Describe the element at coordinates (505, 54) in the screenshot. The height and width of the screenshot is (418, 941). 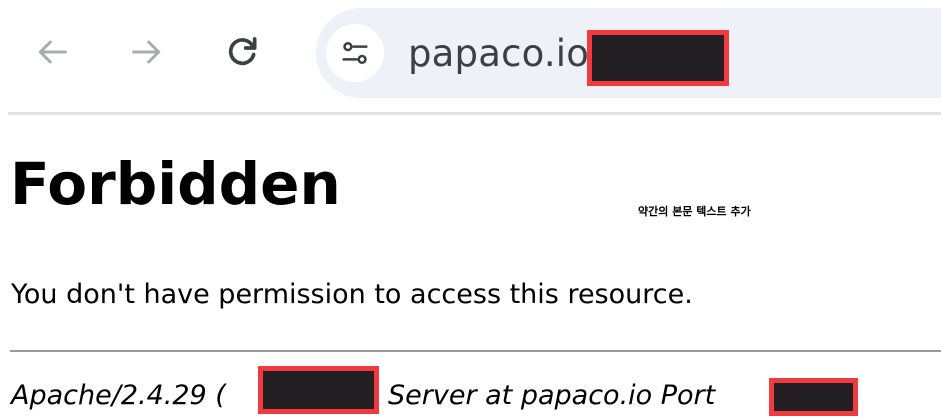
I see `url-text: papaco.io/` at that location.